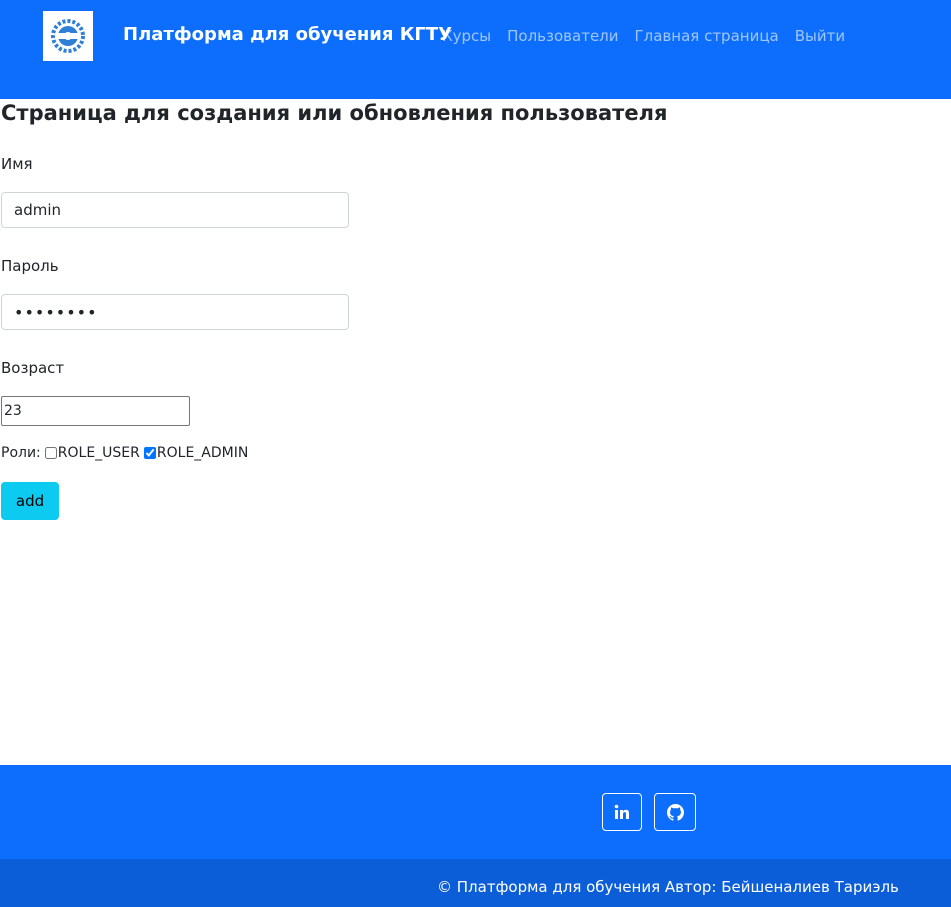 Image resolution: width=951 pixels, height=907 pixels. I want to click on nav-link-users: Пользователи, so click(562, 36).